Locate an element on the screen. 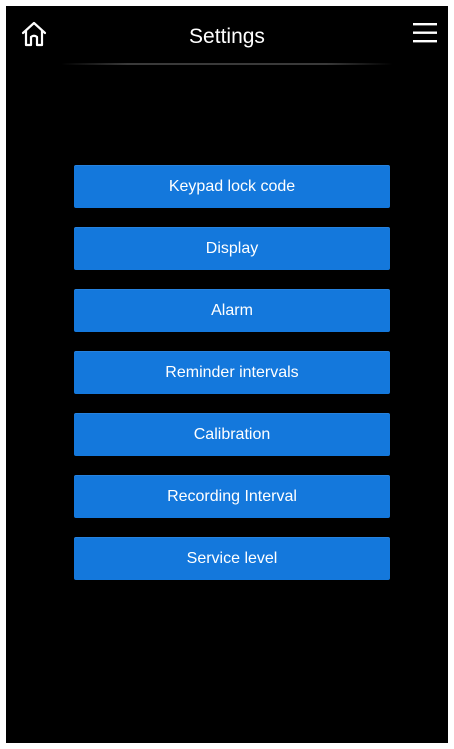  menu-item-label: Display is located at coordinates (232, 248).